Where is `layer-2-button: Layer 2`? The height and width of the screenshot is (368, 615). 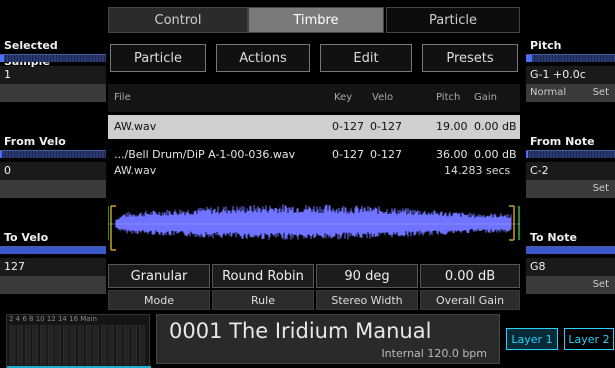 layer-2-button: Layer 2 is located at coordinates (589, 339).